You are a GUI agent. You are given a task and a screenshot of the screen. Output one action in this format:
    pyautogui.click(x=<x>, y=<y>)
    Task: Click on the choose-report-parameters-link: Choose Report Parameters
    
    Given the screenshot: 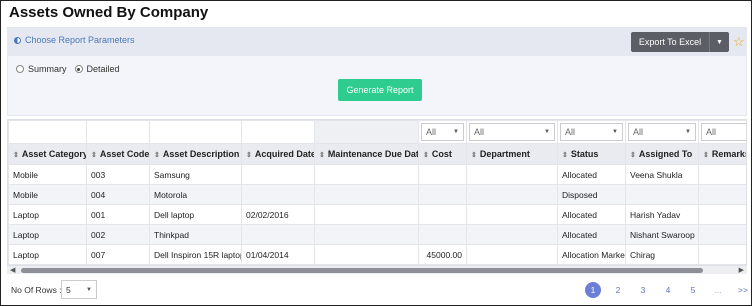 What is the action you would take?
    pyautogui.click(x=74, y=40)
    